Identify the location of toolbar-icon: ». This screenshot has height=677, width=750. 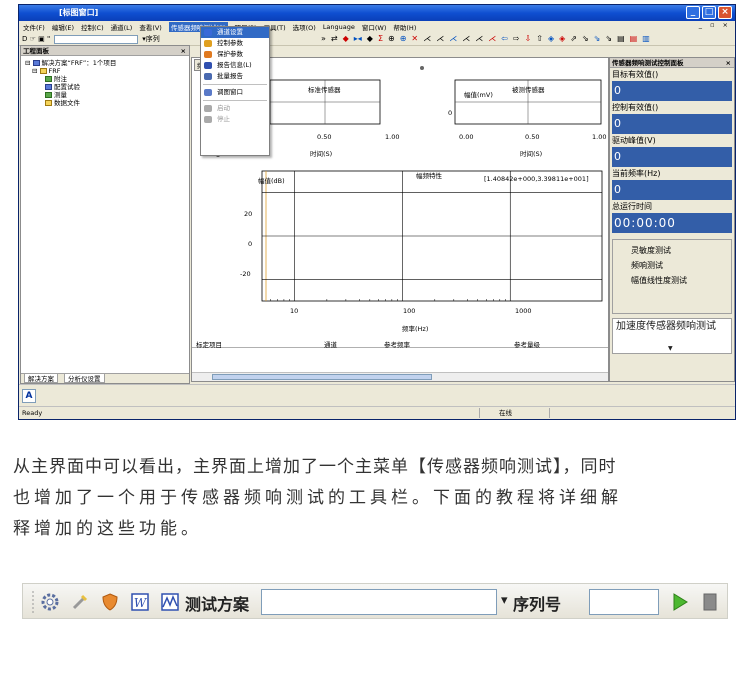
(323, 38).